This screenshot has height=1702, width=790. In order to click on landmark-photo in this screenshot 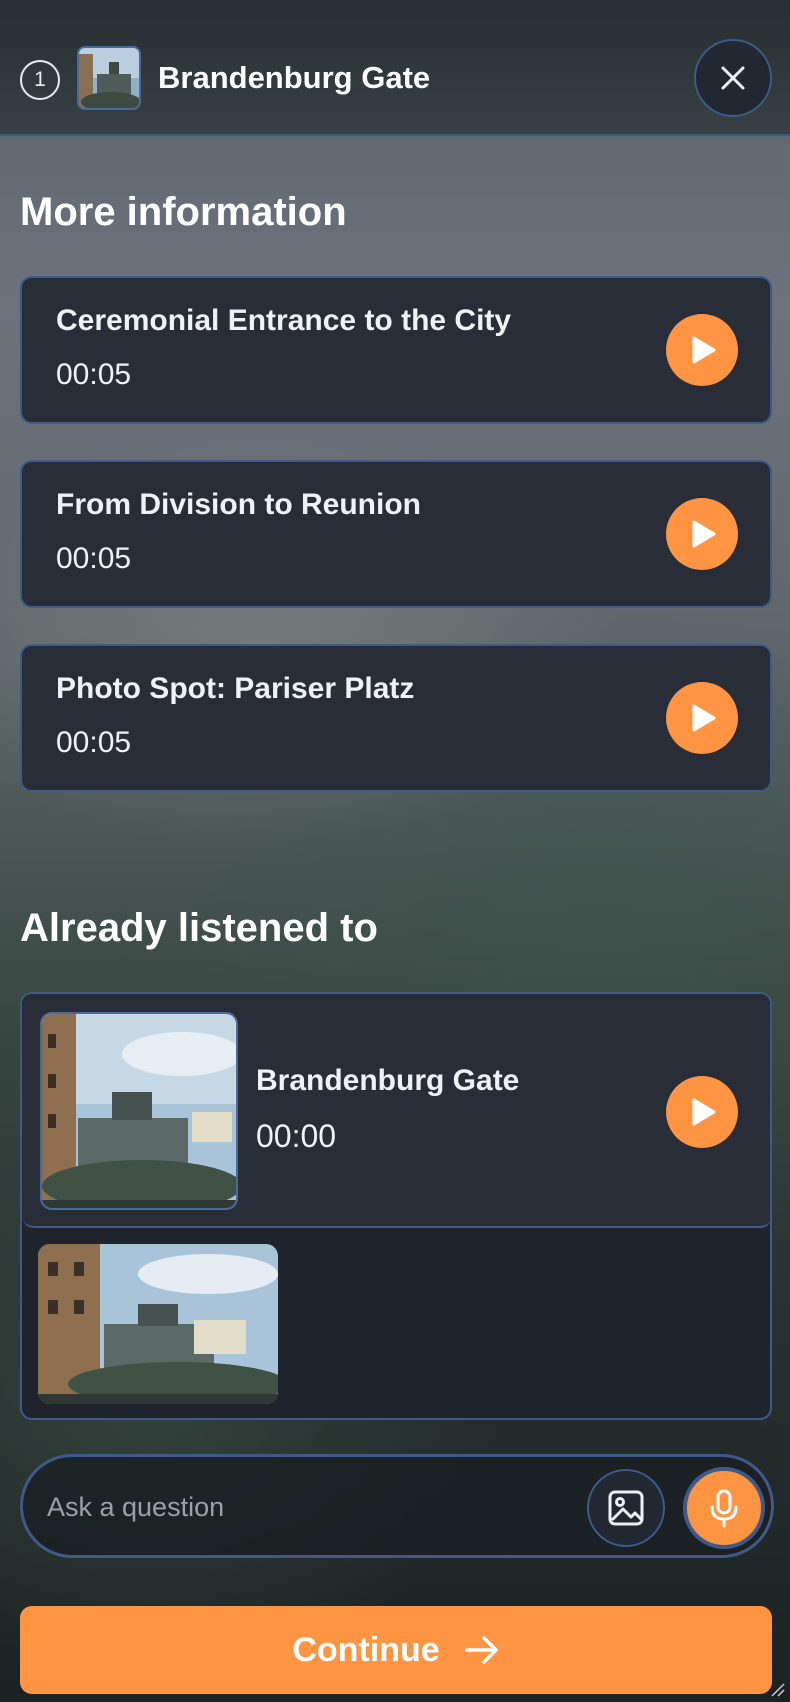, I will do `click(158, 1324)`.